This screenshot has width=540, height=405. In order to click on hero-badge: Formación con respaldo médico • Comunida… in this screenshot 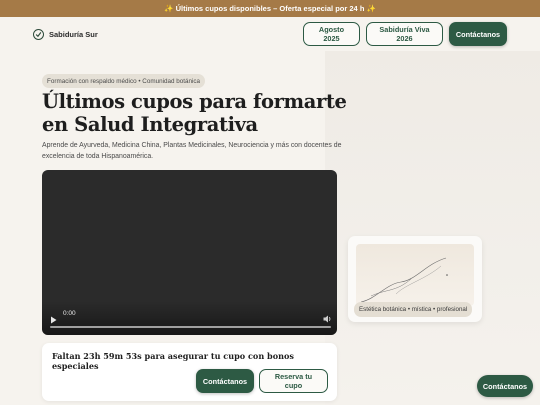, I will do `click(124, 81)`.